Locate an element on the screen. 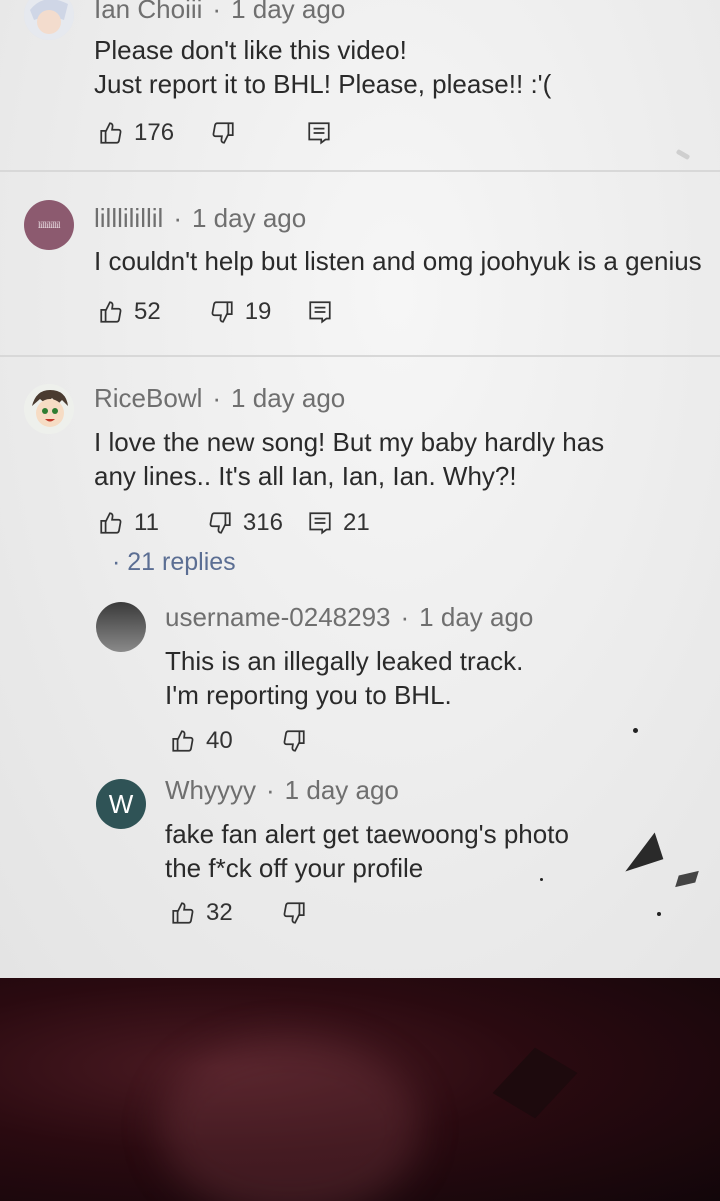 Image resolution: width=720 pixels, height=1201 pixels. comment-actions: 52 19 is located at coordinates (215, 312).